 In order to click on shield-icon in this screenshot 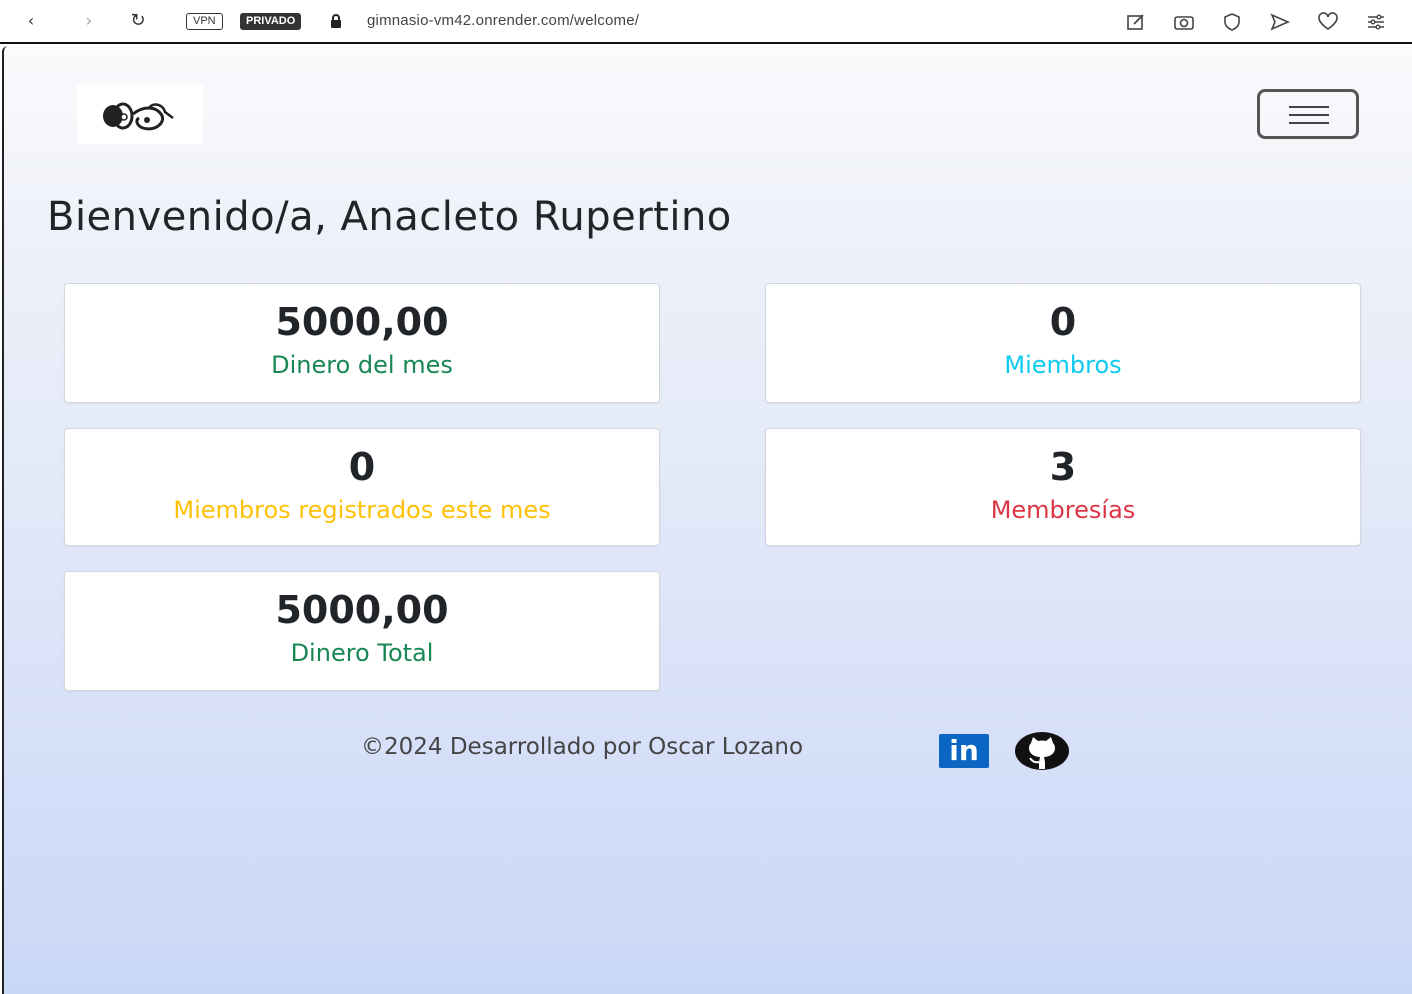, I will do `click(1232, 22)`.